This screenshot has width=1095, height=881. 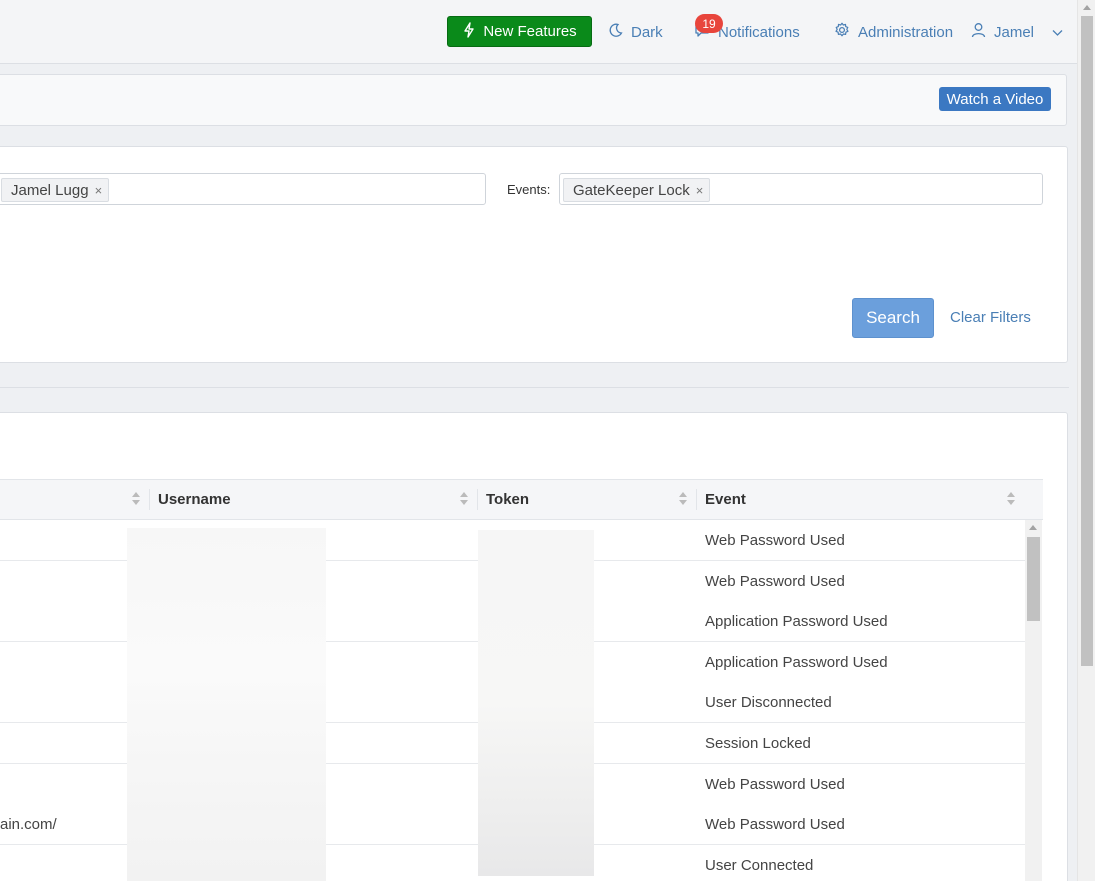 I want to click on dark-mode-toggle: Dark, so click(x=635, y=32).